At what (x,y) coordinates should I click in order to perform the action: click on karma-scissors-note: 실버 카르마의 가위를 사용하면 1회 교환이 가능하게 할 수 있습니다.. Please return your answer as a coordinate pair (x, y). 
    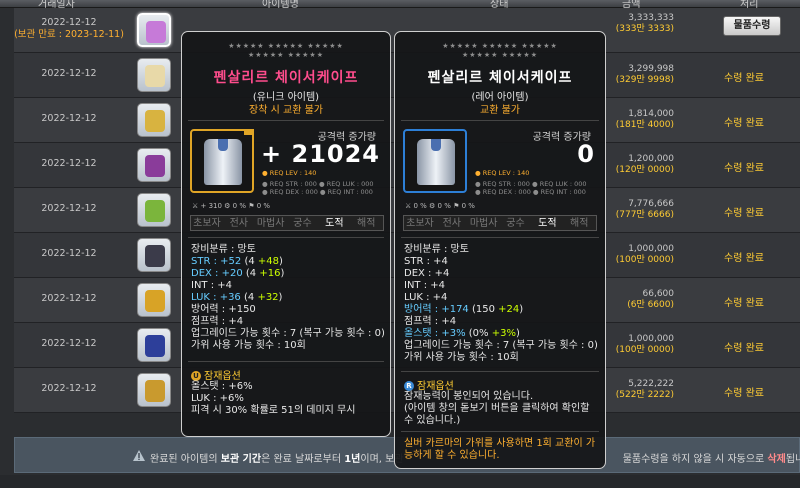
    Looking at the image, I should click on (500, 449).